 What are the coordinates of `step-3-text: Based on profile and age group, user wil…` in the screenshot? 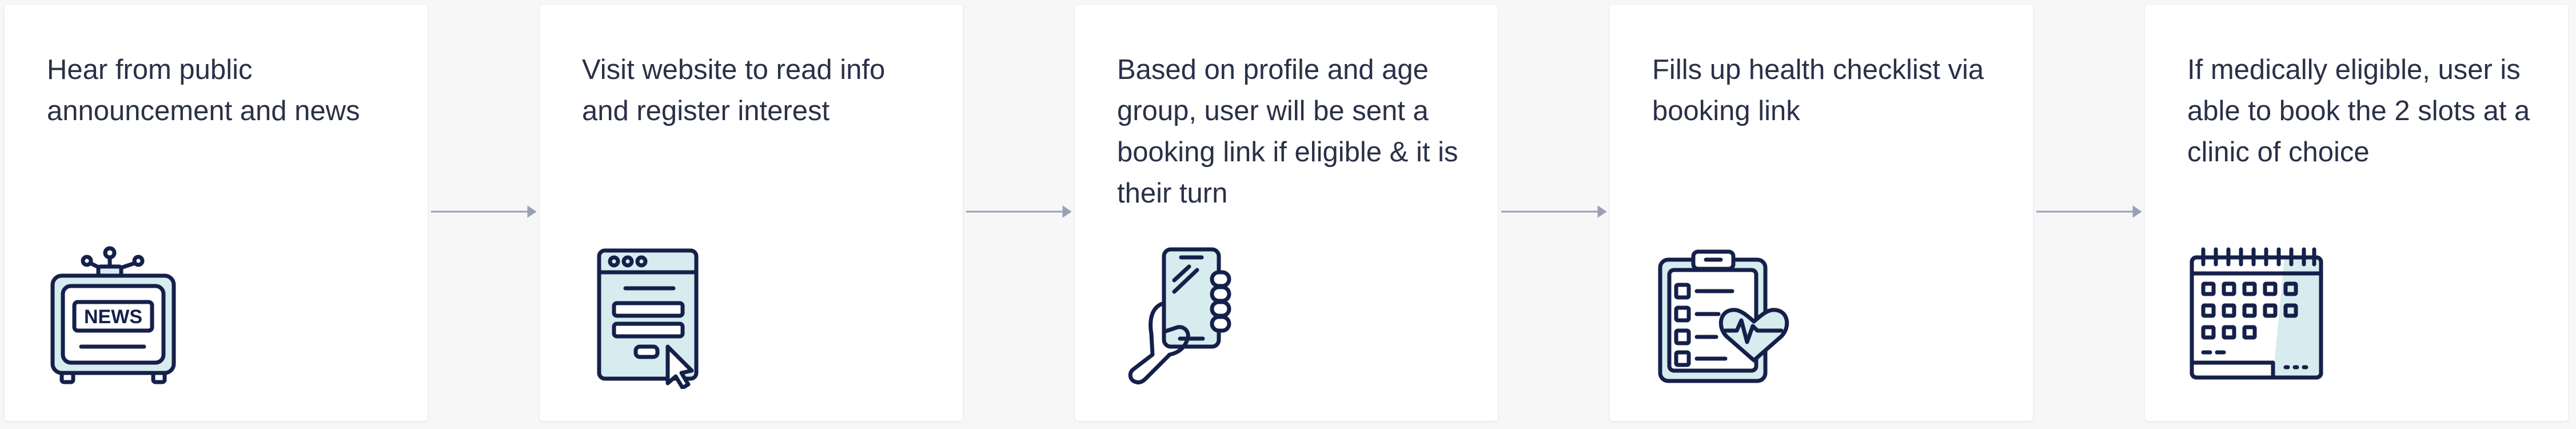 It's located at (1287, 131).